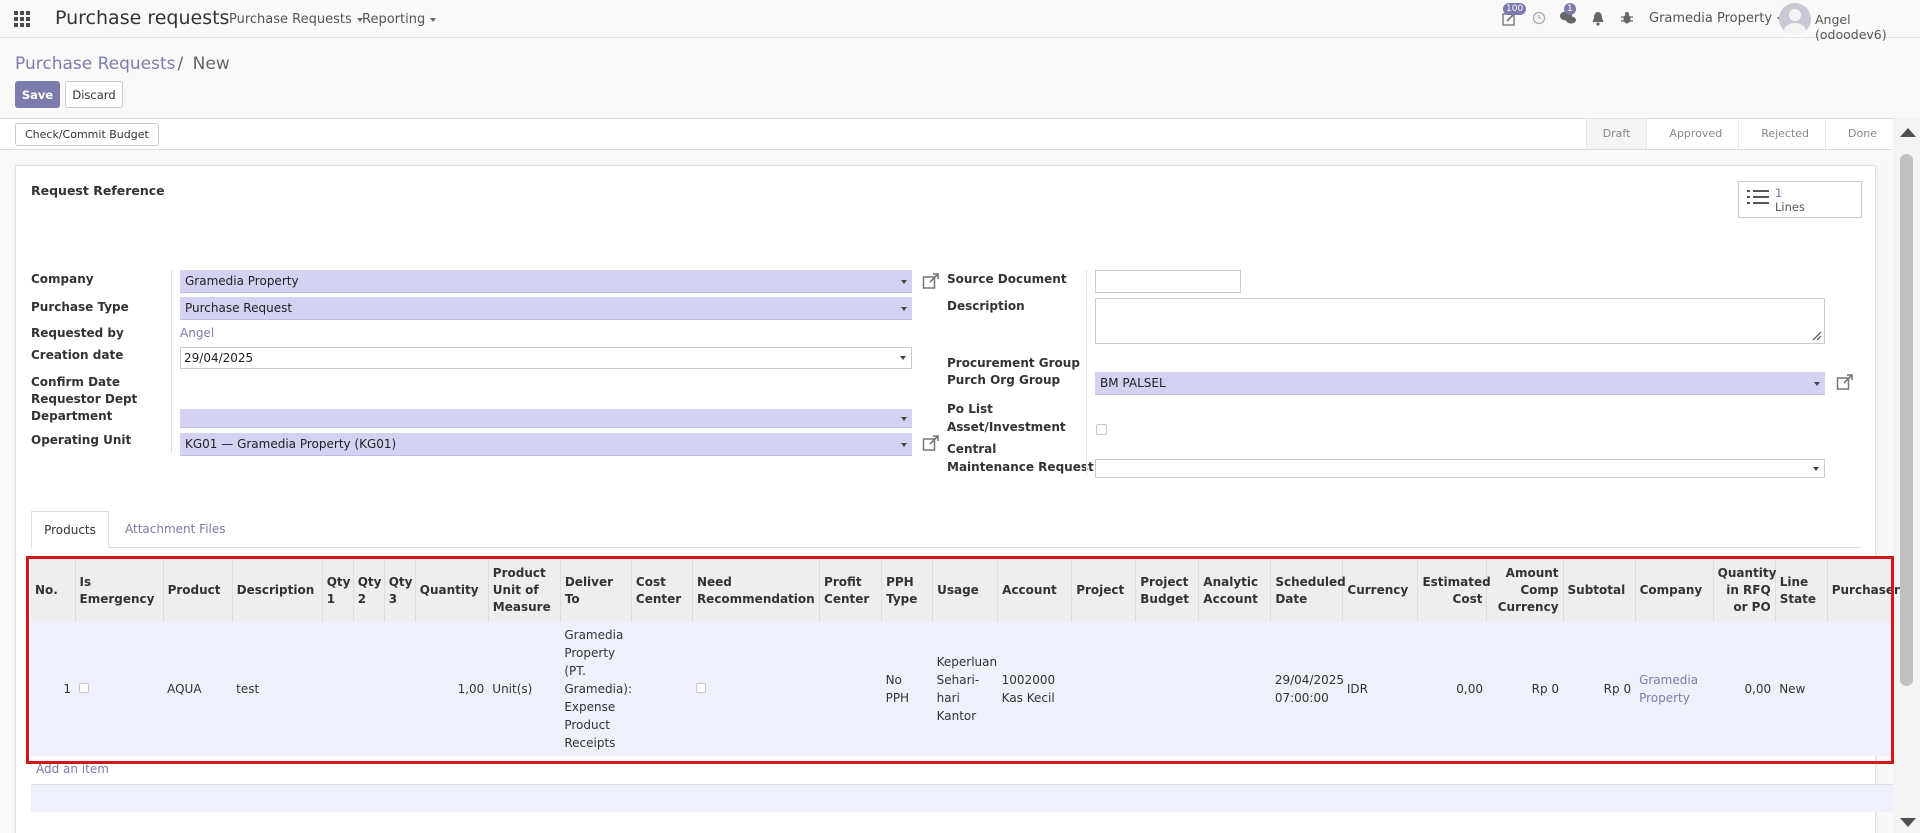  Describe the element at coordinates (369, 590) in the screenshot. I see `col-qty-2: Qty 2` at that location.